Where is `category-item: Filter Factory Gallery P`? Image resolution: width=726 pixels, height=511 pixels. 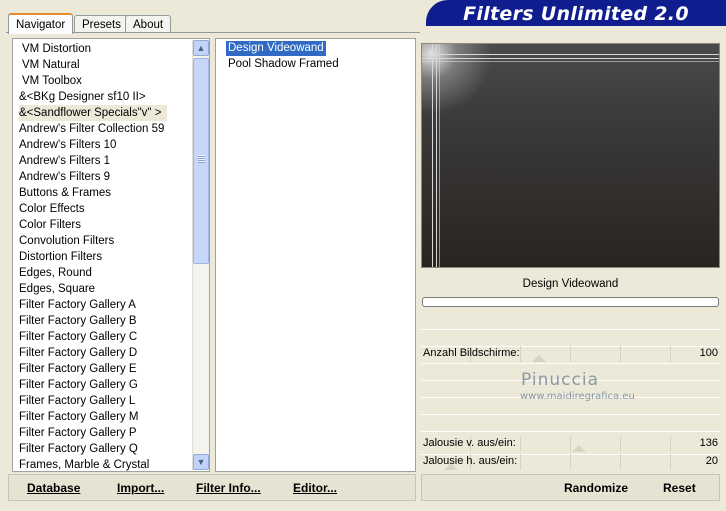
category-item: Filter Factory Gallery P is located at coordinates (78, 433).